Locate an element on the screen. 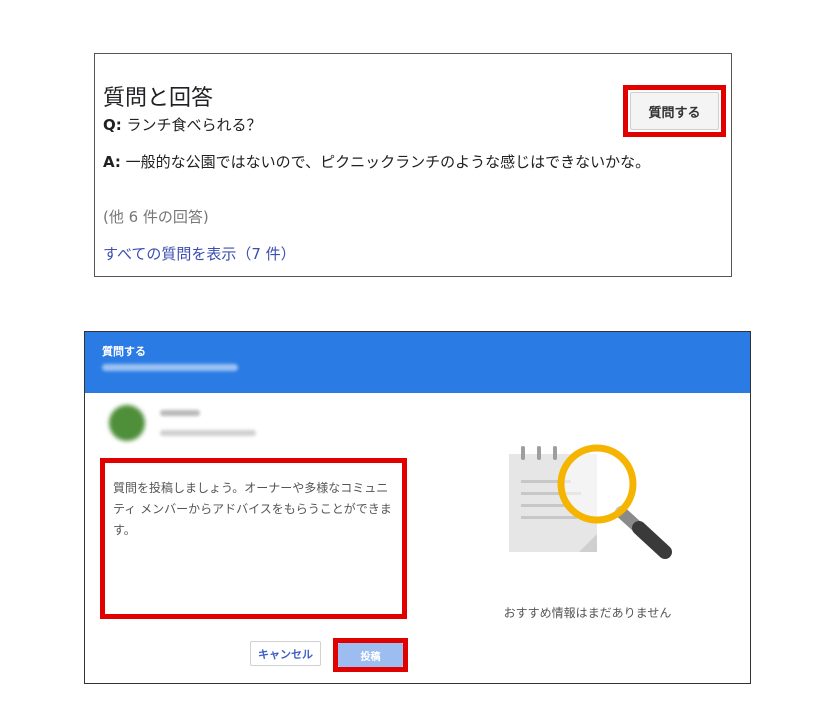 The height and width of the screenshot is (720, 813). question-text: ランチ食べられる？ is located at coordinates (194, 125).